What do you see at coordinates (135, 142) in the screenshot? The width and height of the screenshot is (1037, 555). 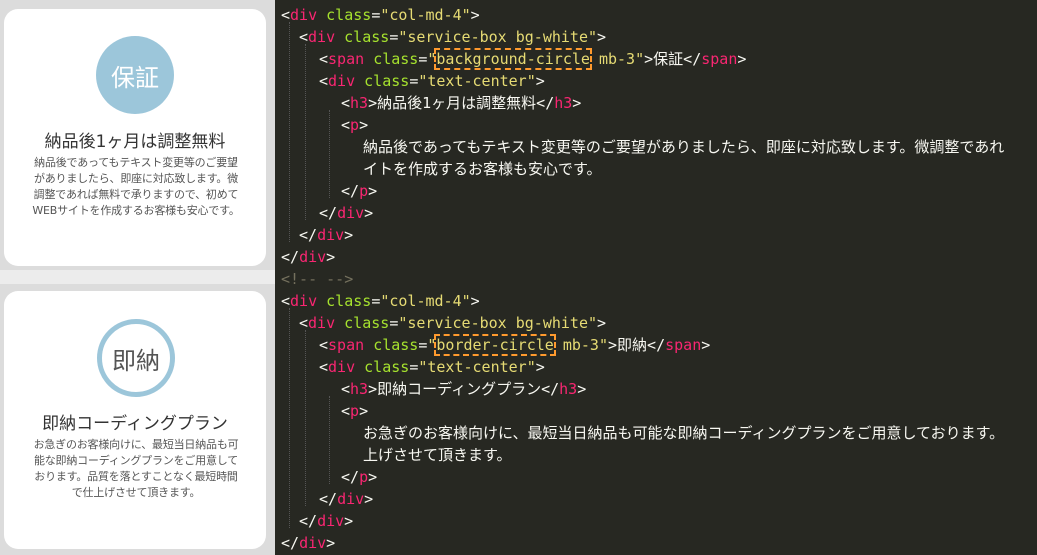 I see `card-title: 納品後1ヶ月は調整無料` at bounding box center [135, 142].